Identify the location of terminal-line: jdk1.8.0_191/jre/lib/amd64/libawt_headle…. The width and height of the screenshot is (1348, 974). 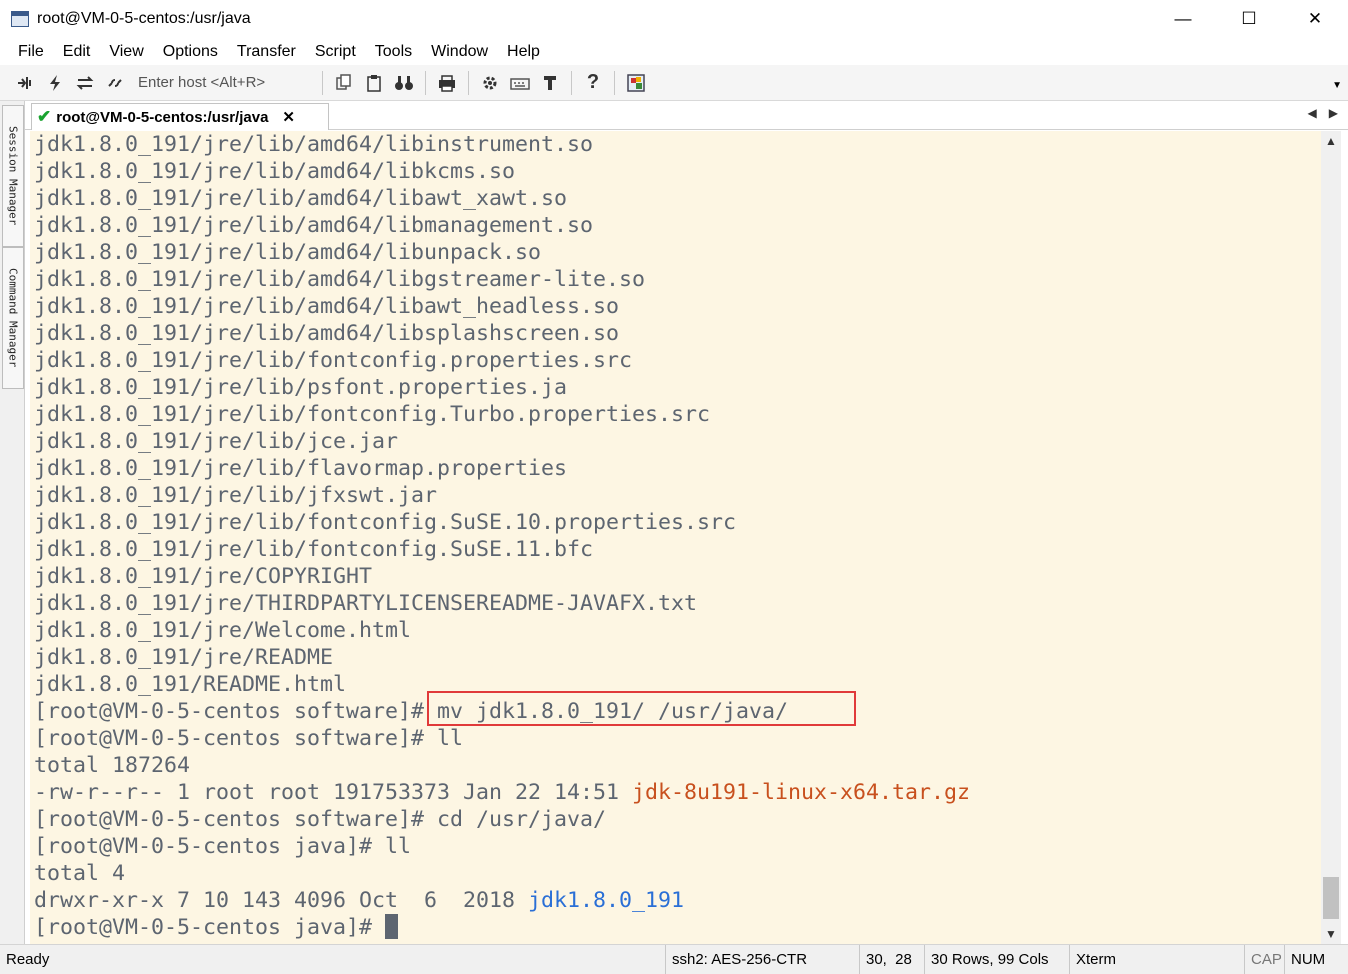
(327, 306).